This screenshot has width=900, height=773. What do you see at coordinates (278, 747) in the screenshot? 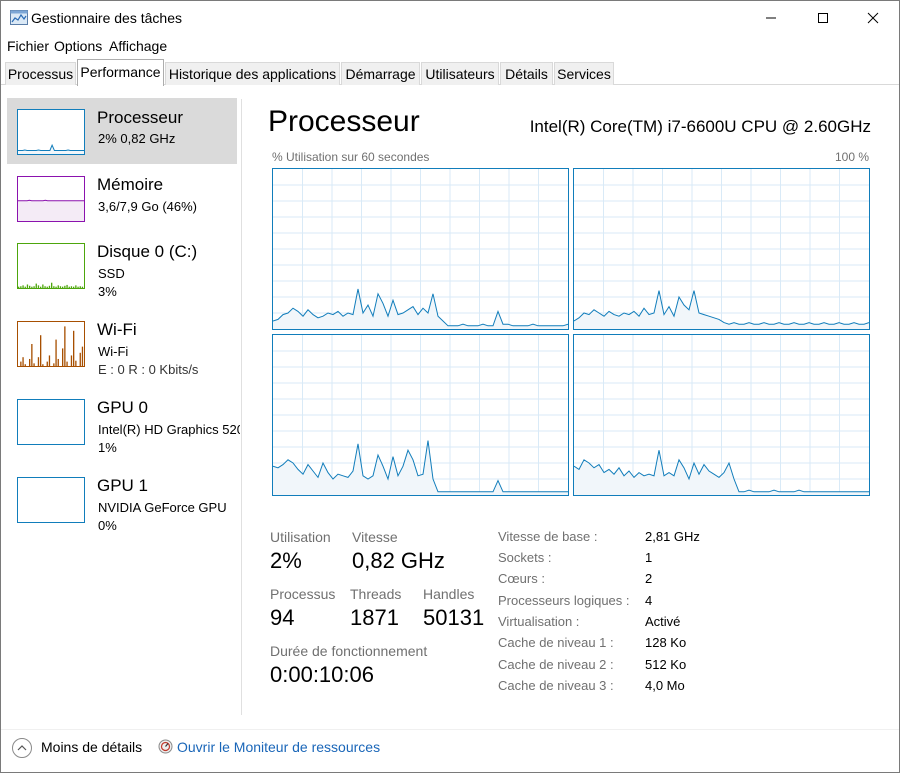
I see `resource-monitor-link: Ouvrir le Moniteur de ressources` at bounding box center [278, 747].